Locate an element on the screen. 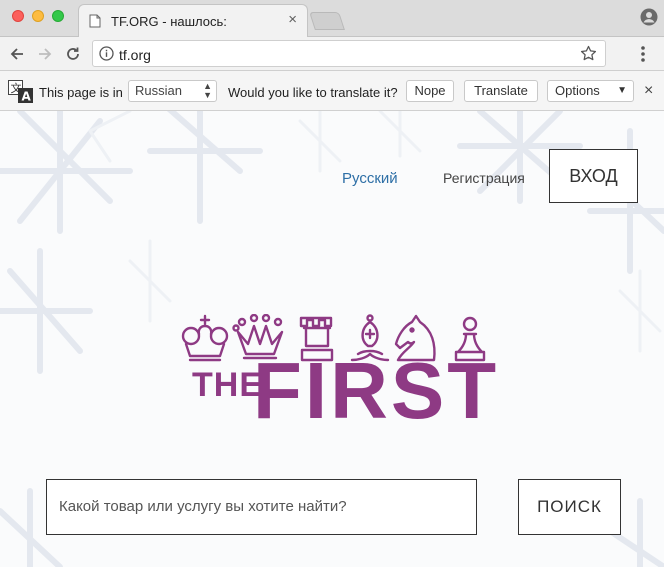  page-icon is located at coordinates (95, 23).